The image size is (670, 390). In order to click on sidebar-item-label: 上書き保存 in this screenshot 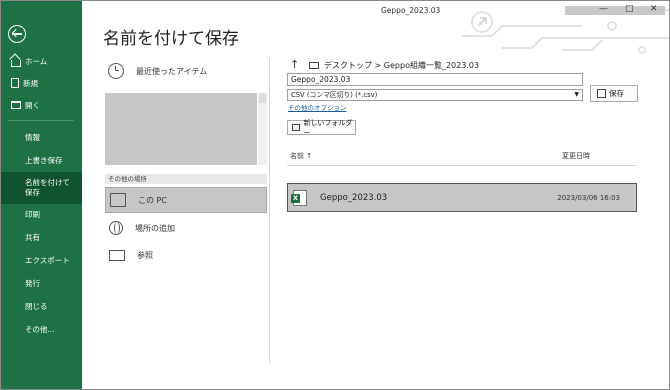, I will do `click(44, 160)`.